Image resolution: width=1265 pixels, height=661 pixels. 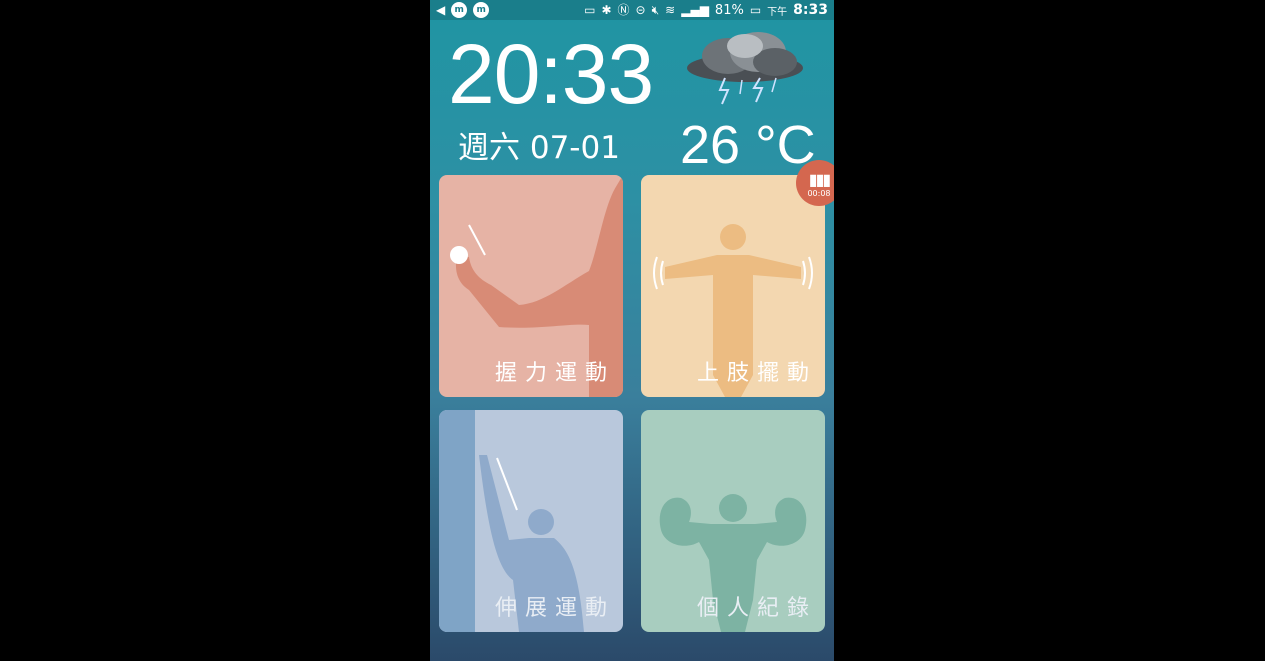 What do you see at coordinates (819, 179) in the screenshot?
I see `recording-bars-icon: ▮▮▮` at bounding box center [819, 179].